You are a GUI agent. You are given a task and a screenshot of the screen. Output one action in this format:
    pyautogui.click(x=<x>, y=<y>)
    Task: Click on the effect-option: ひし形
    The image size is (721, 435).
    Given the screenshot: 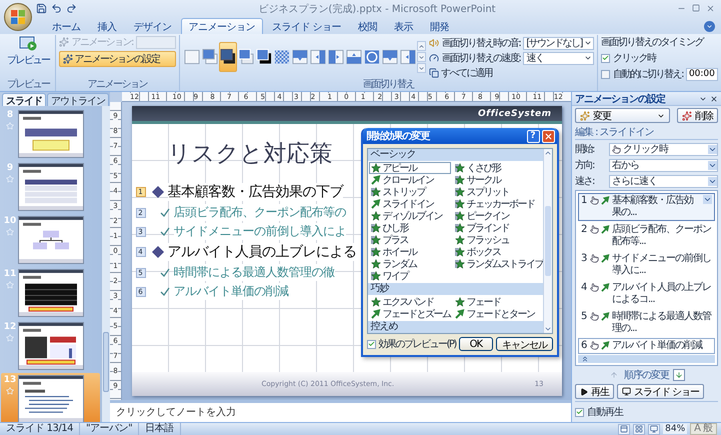 What is the action you would take?
    pyautogui.click(x=409, y=228)
    